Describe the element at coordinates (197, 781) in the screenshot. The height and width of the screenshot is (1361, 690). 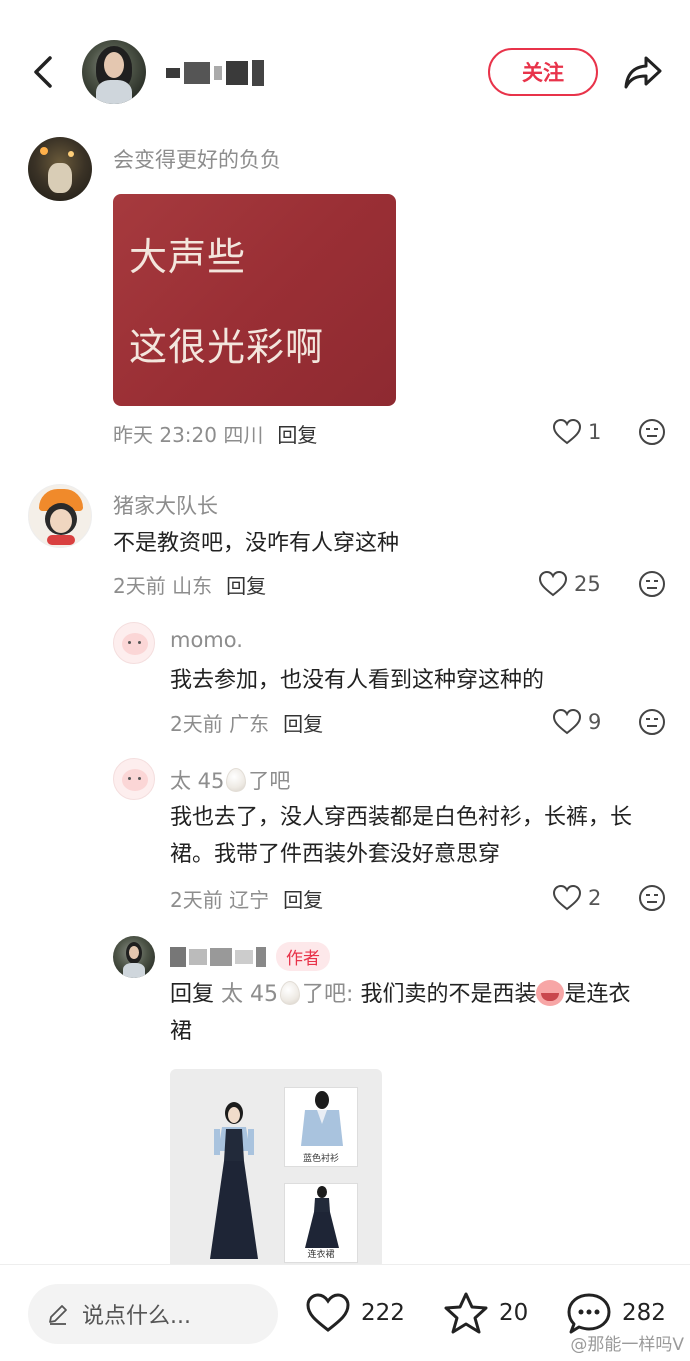
I see `replier-name-prefix: 太 45` at that location.